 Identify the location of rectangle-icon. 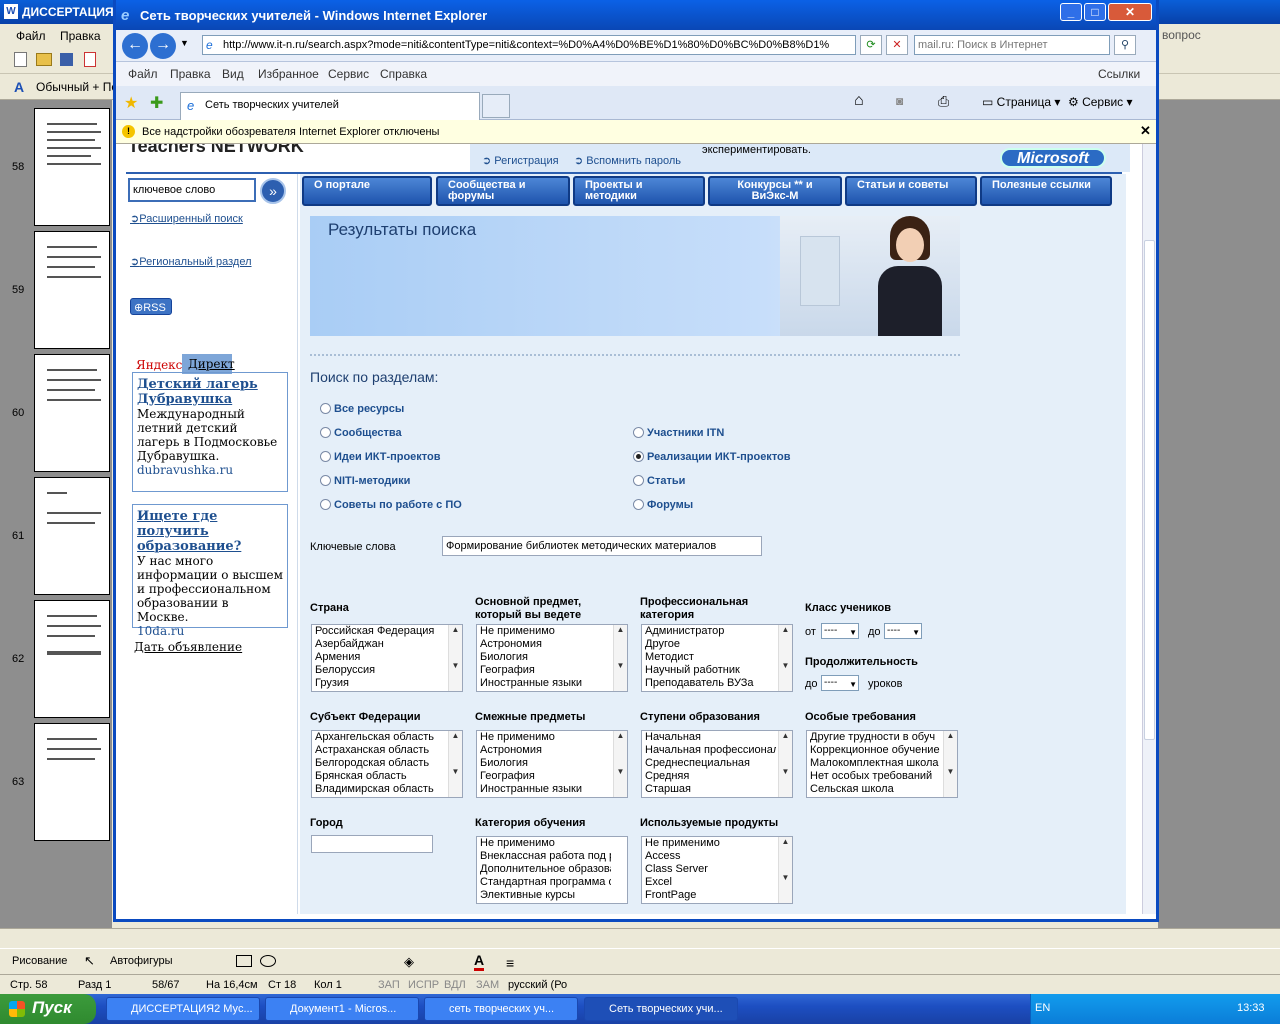
(244, 961).